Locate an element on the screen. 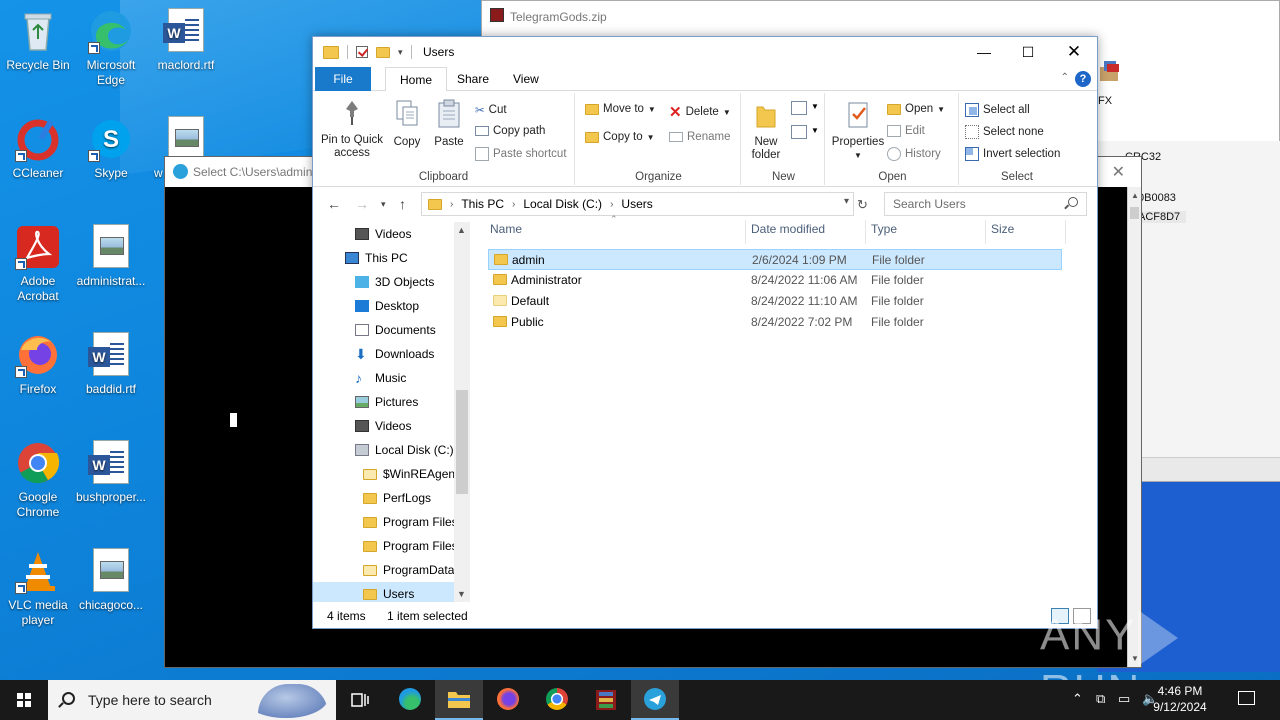 This screenshot has width=1280, height=720. new-folder-button: New folder is located at coordinates (766, 131).